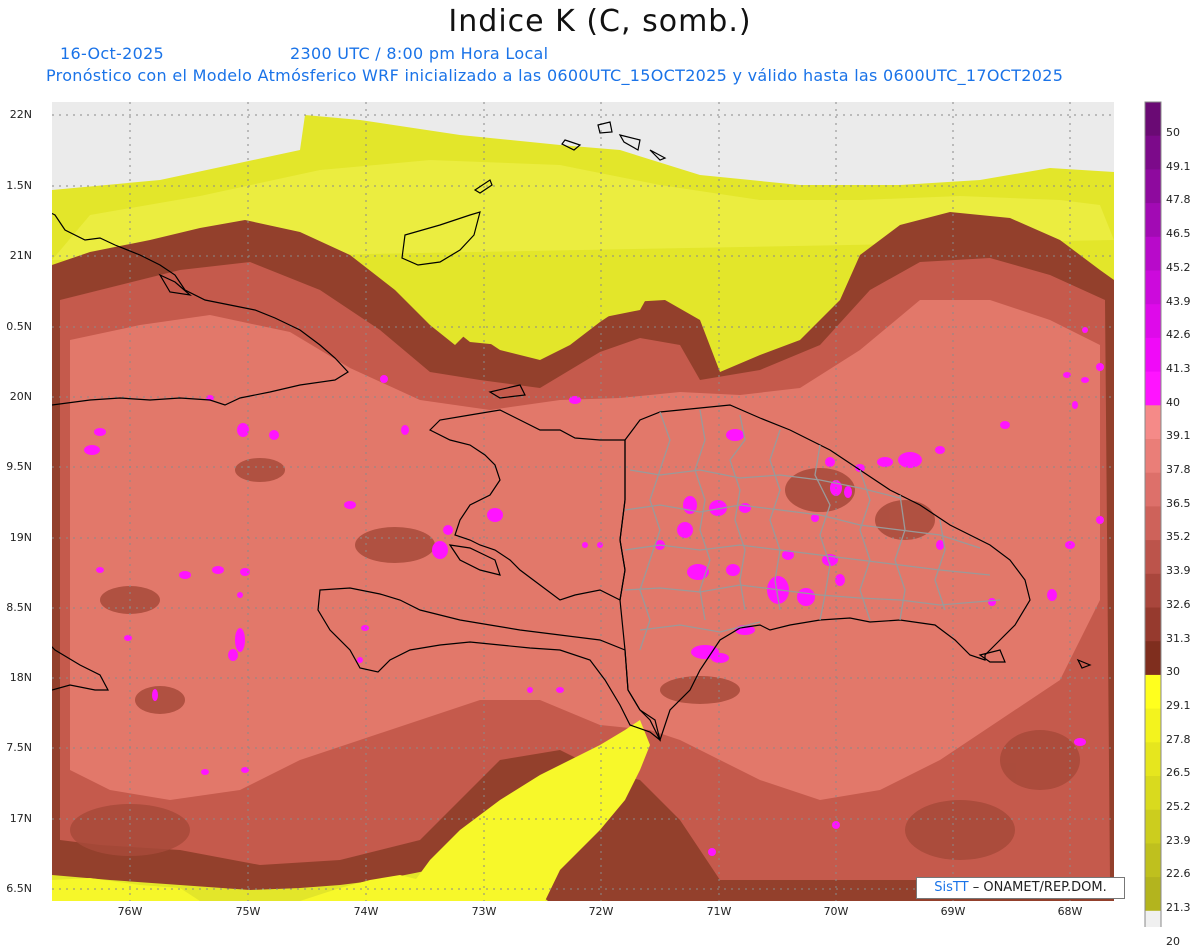  Describe the element at coordinates (1178, 267) in the screenshot. I see `colorbar-label: 45.2` at that location.